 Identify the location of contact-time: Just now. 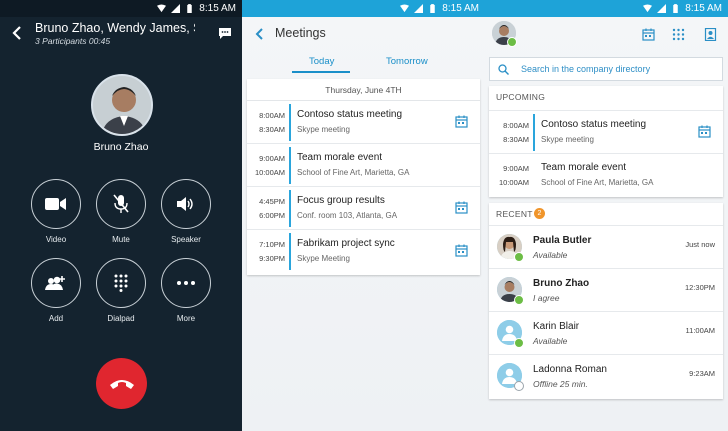
(700, 244).